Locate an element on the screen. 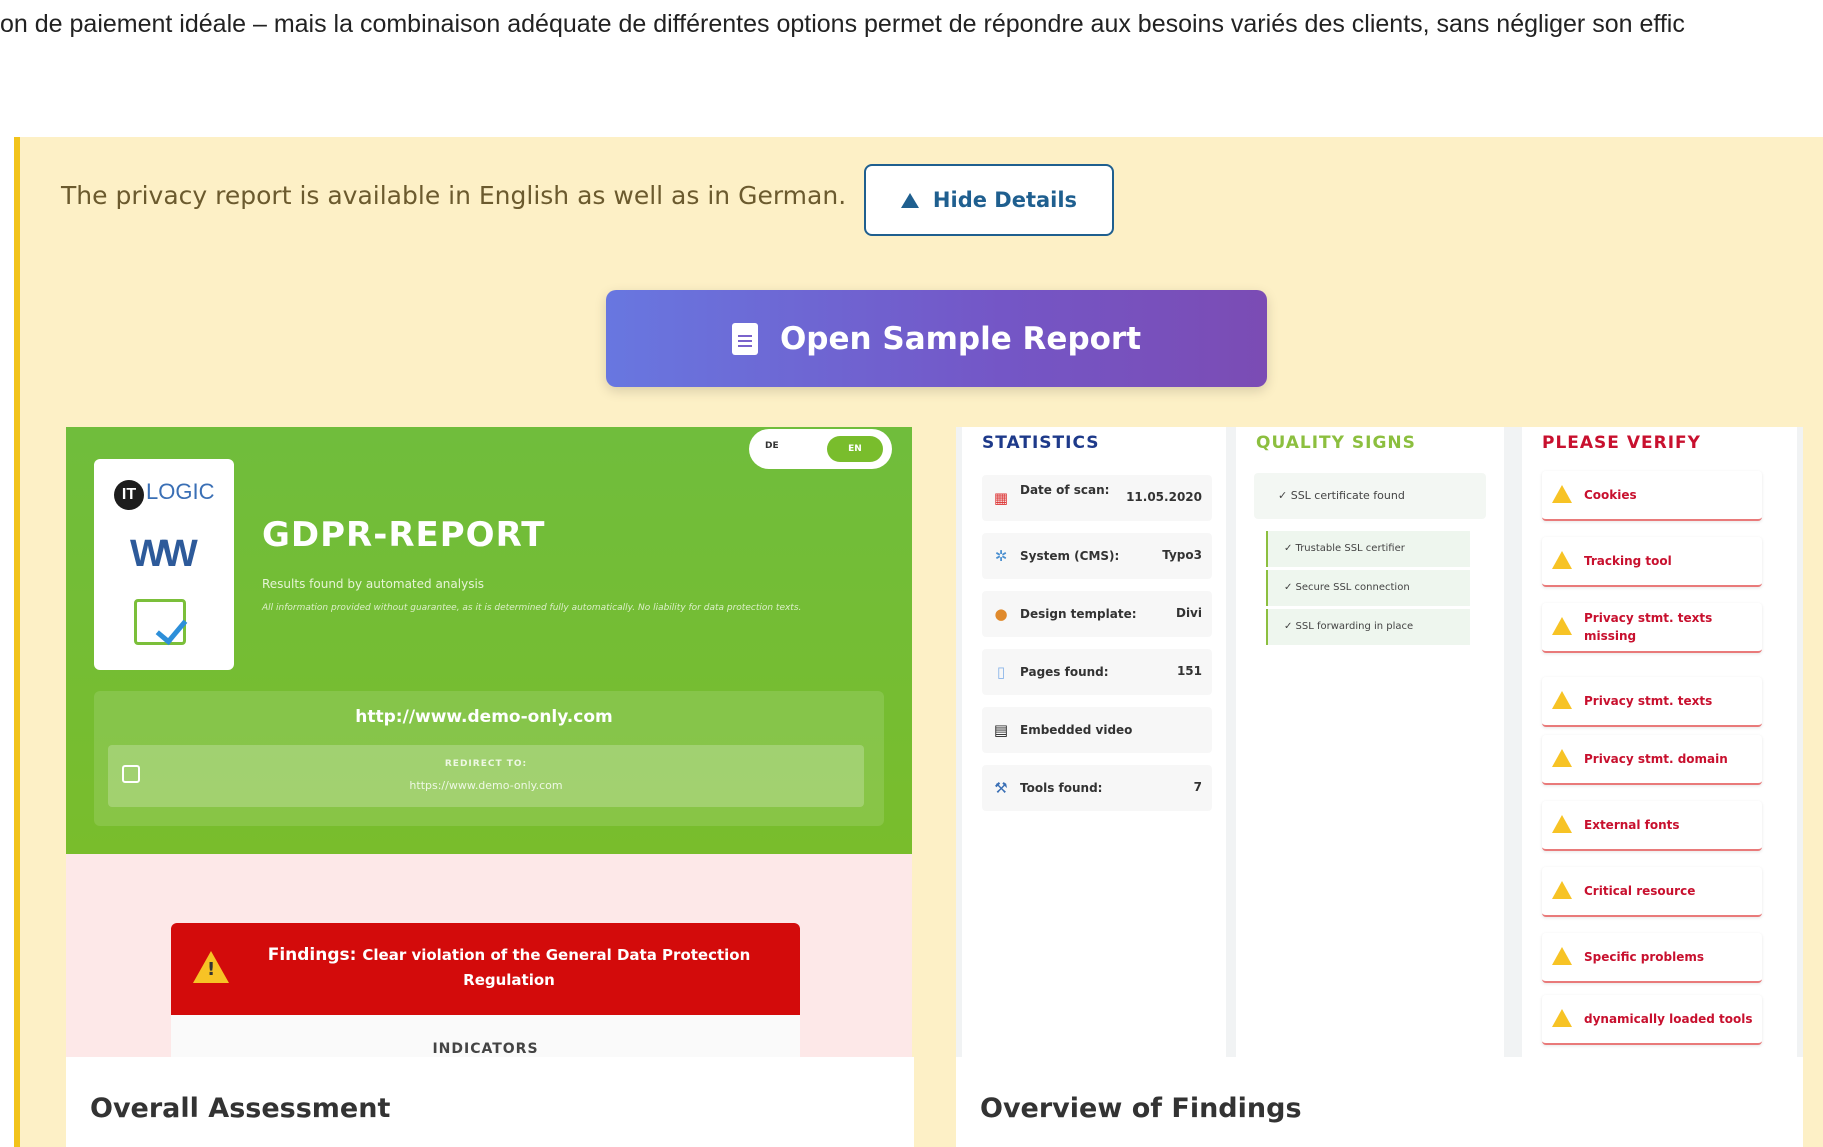 This screenshot has height=1147, width=1823. language-switch: DE EN is located at coordinates (820, 449).